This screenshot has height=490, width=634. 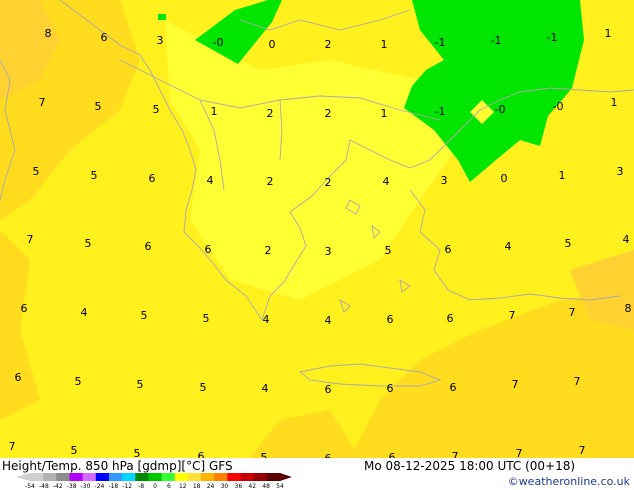 What do you see at coordinates (86, 486) in the screenshot?
I see `colorbar-tick-label: -30` at bounding box center [86, 486].